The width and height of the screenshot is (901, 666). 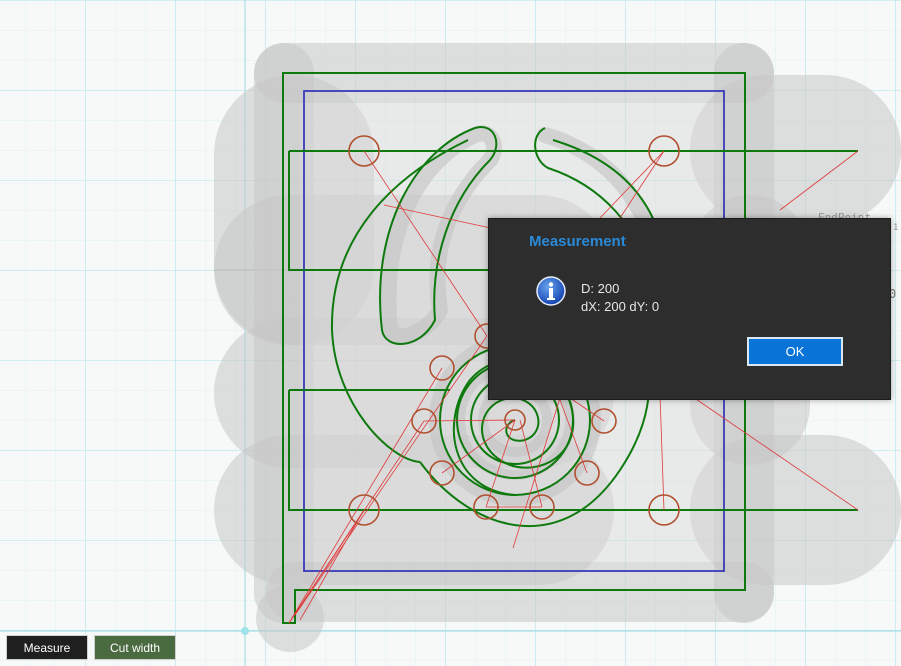 I want to click on endpoint-value-label: 1, so click(x=896, y=228).